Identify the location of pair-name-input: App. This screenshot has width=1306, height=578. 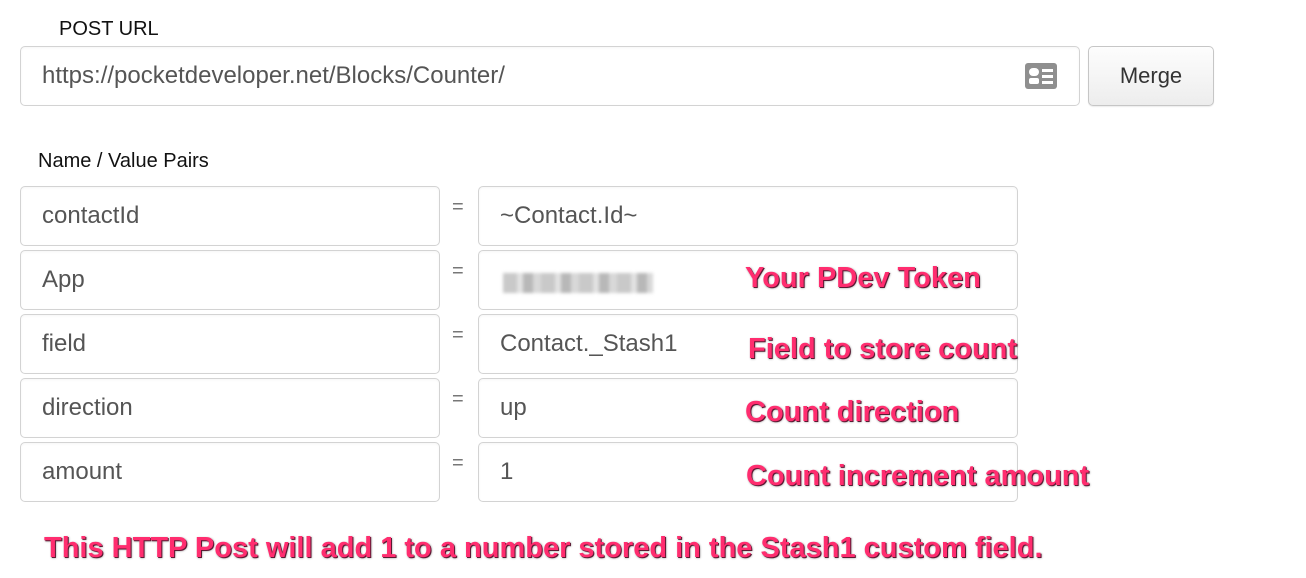
(230, 280).